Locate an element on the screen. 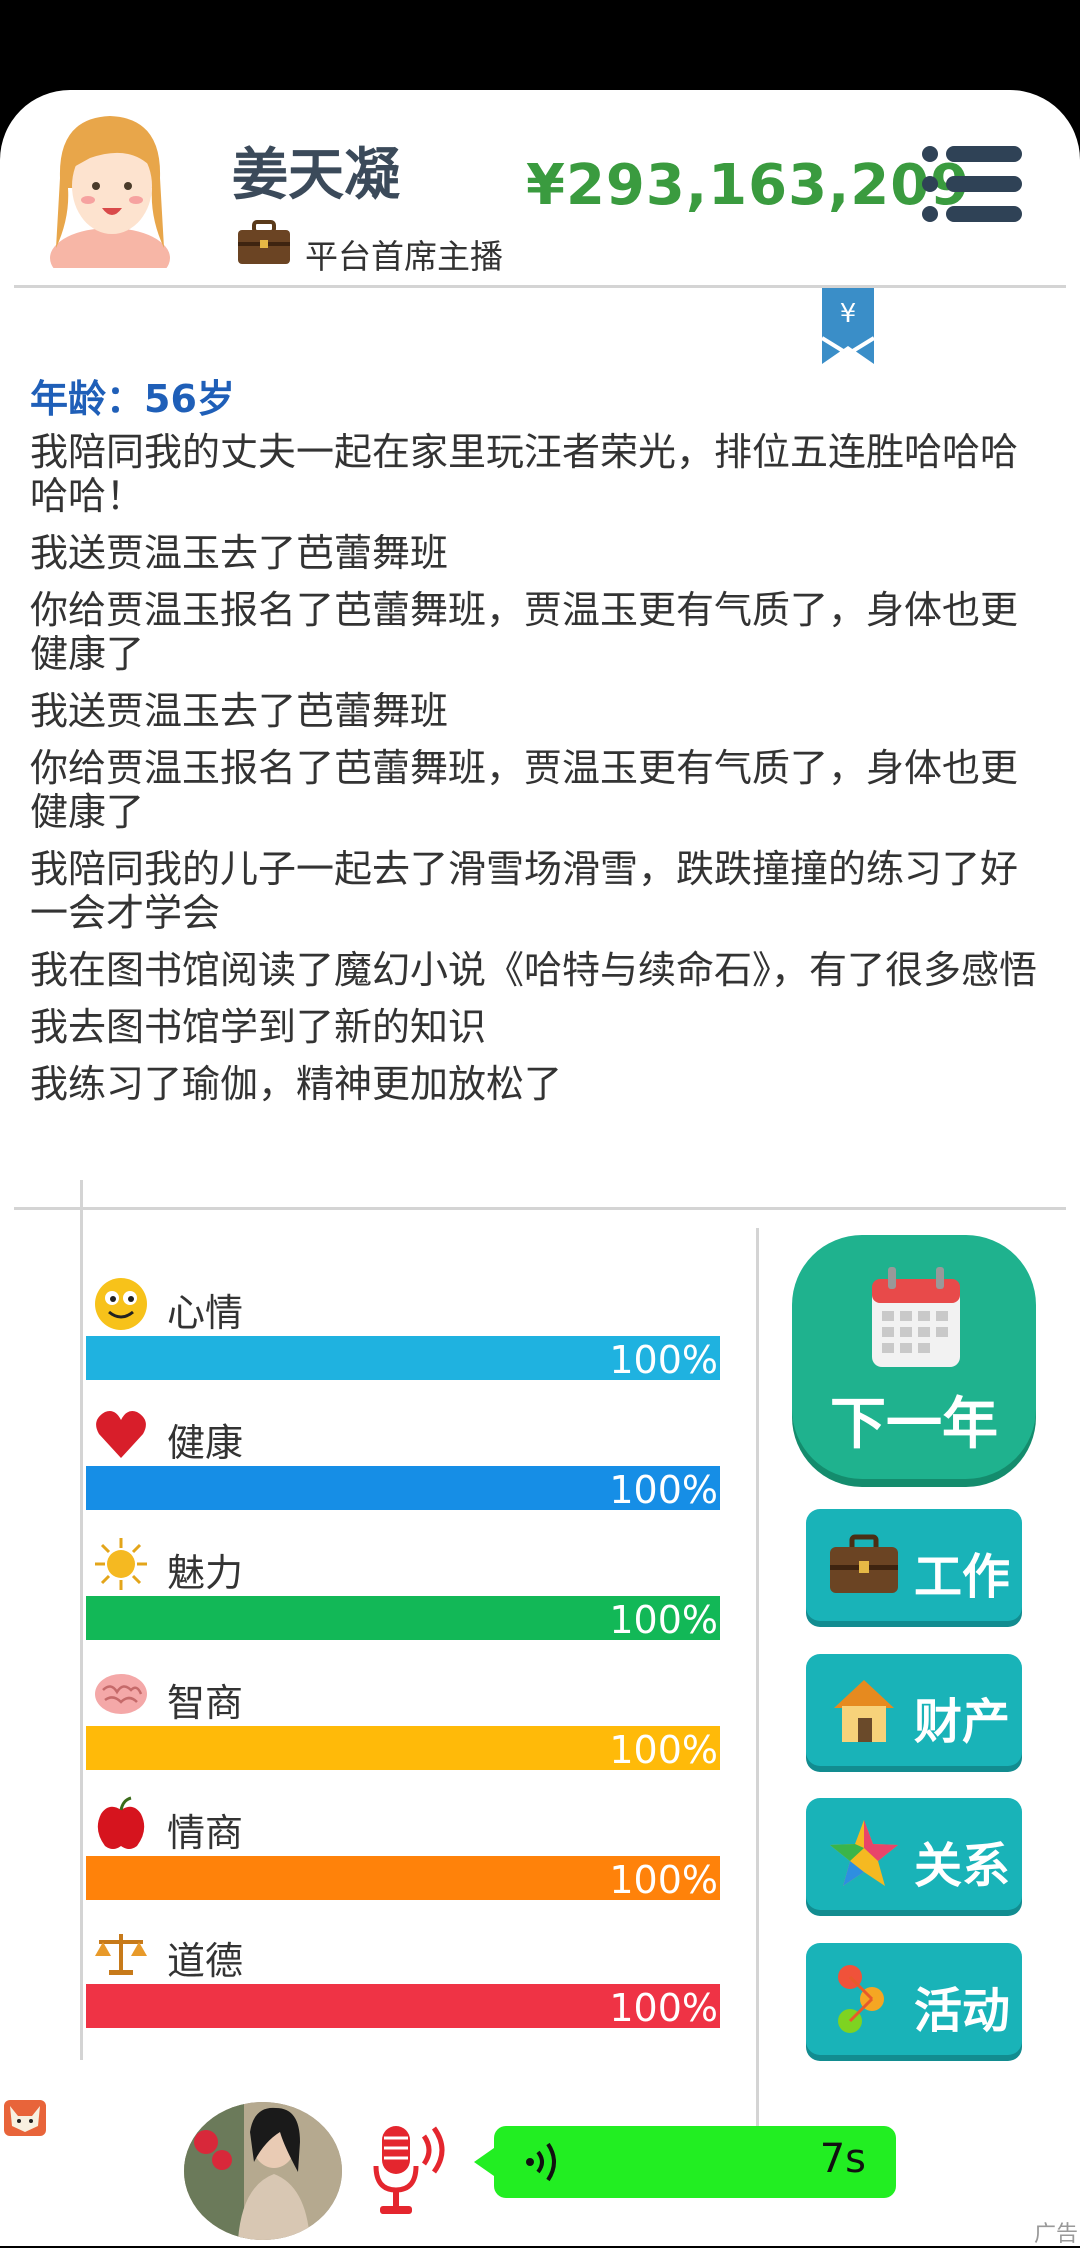 The height and width of the screenshot is (2248, 1080). money-balance: ¥293,163,209 is located at coordinates (748, 185).